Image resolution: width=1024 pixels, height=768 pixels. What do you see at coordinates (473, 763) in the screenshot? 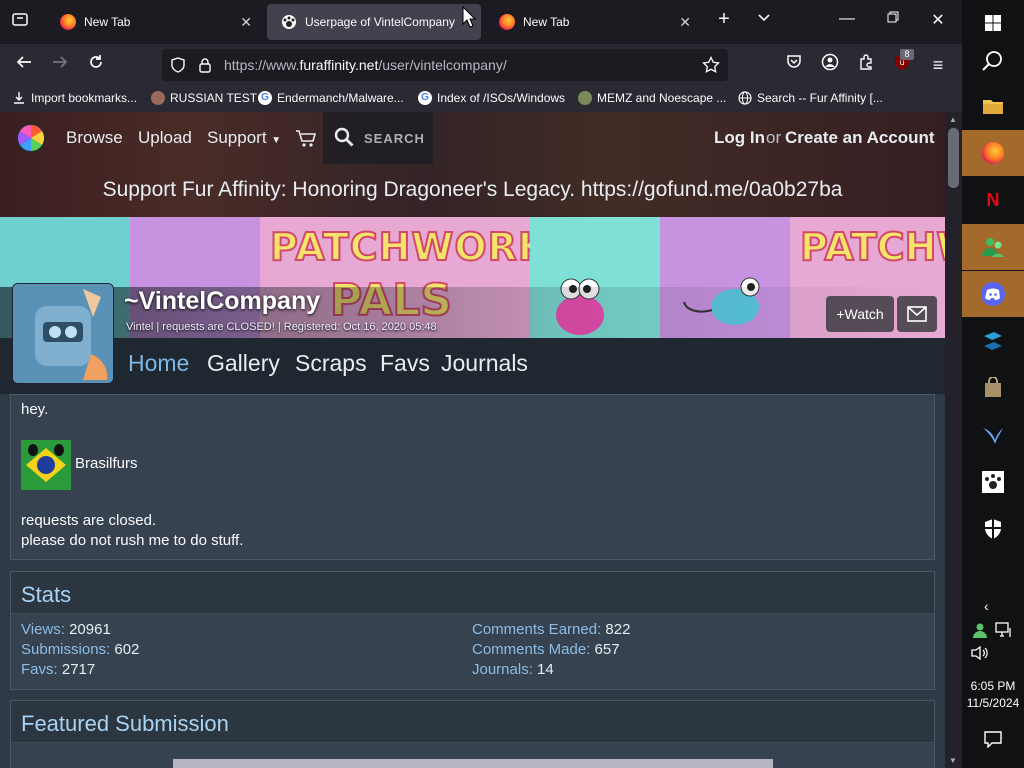
I see `featured-thumbnail` at bounding box center [473, 763].